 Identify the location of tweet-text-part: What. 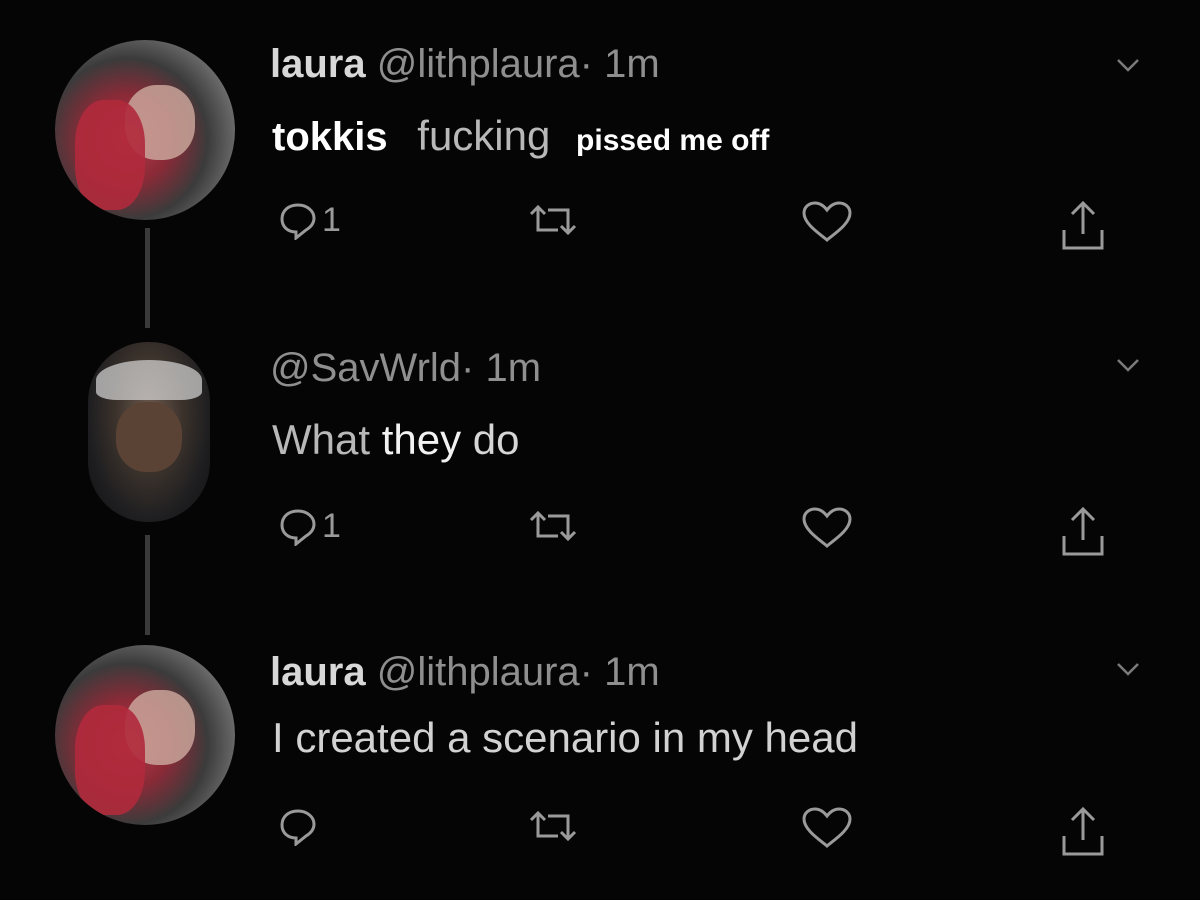
(321, 439).